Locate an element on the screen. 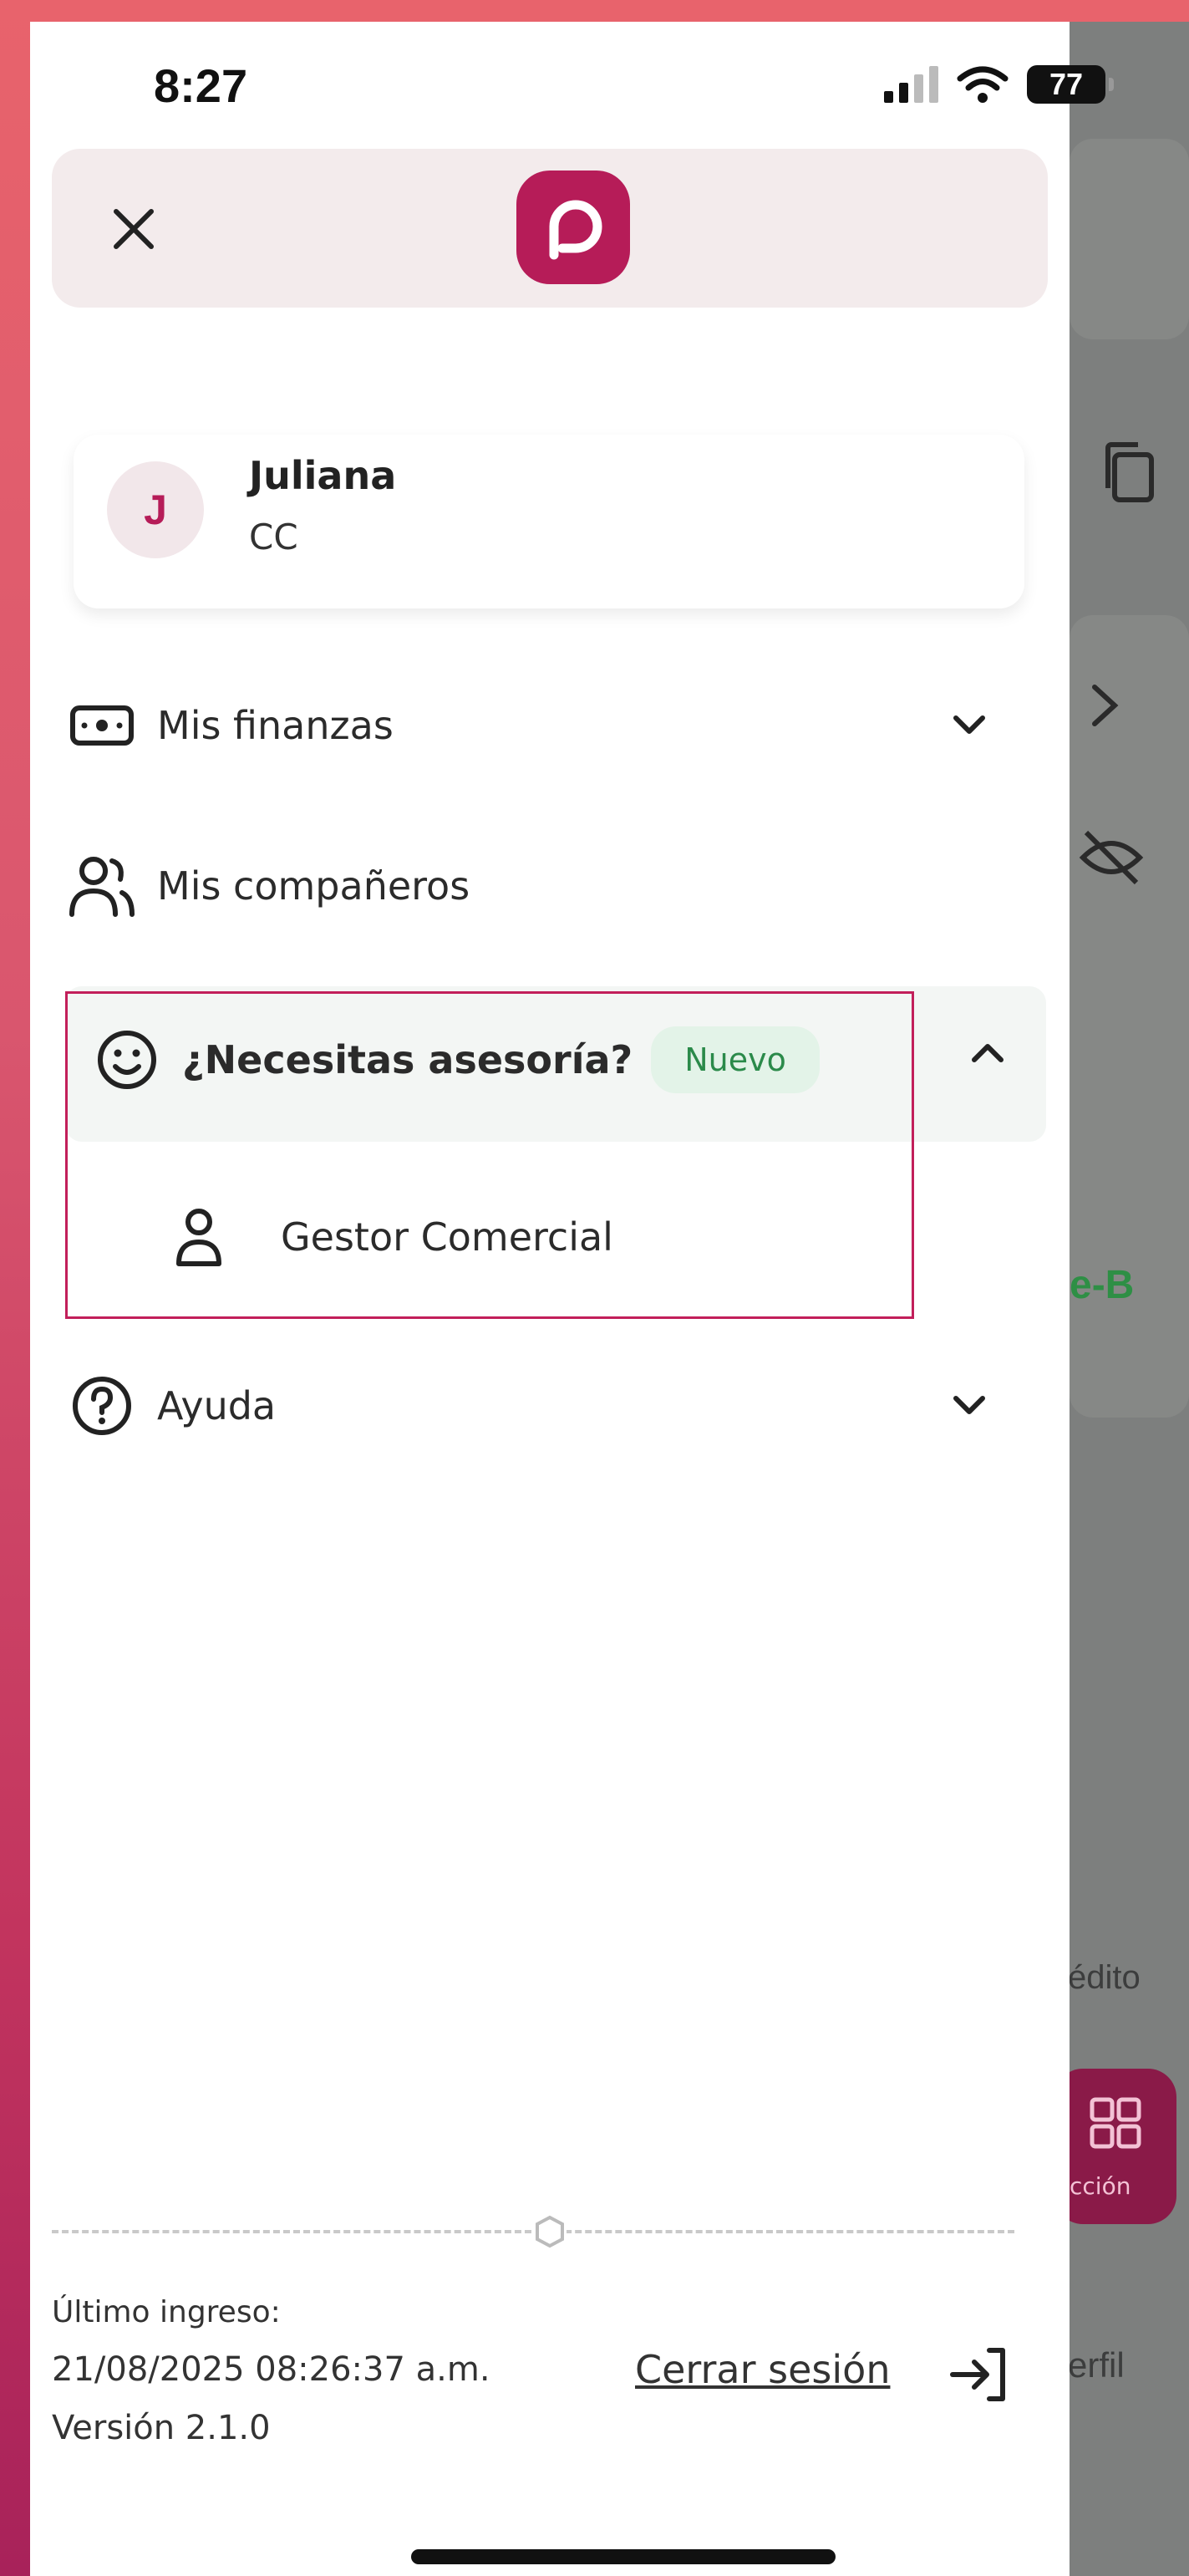  background-text: erfil is located at coordinates (1096, 2365).